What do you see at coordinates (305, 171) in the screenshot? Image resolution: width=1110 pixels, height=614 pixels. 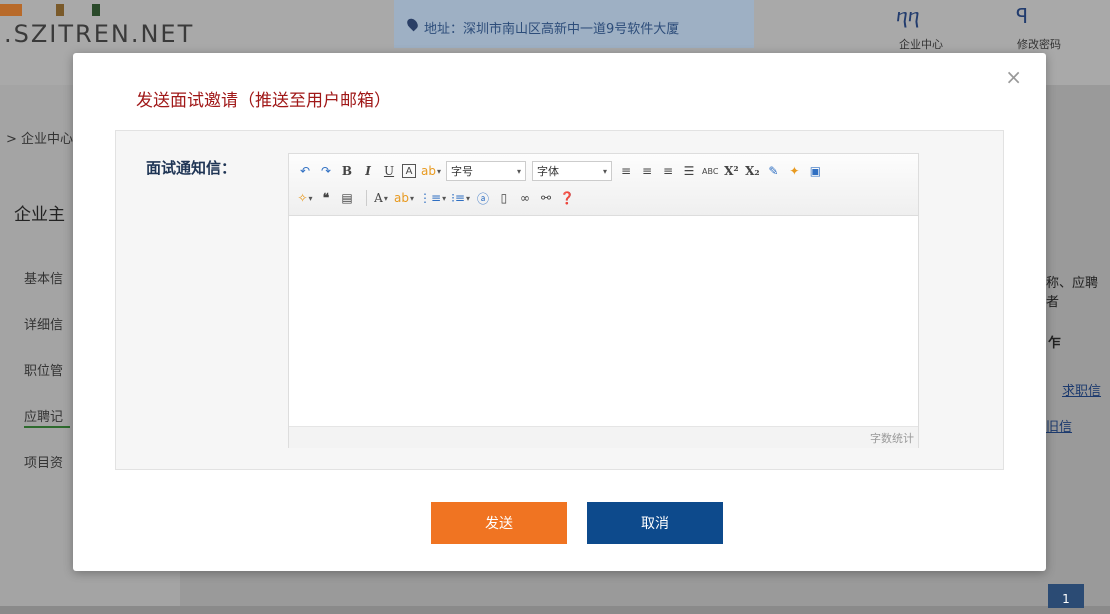 I see `undo-icon: ↶` at bounding box center [305, 171].